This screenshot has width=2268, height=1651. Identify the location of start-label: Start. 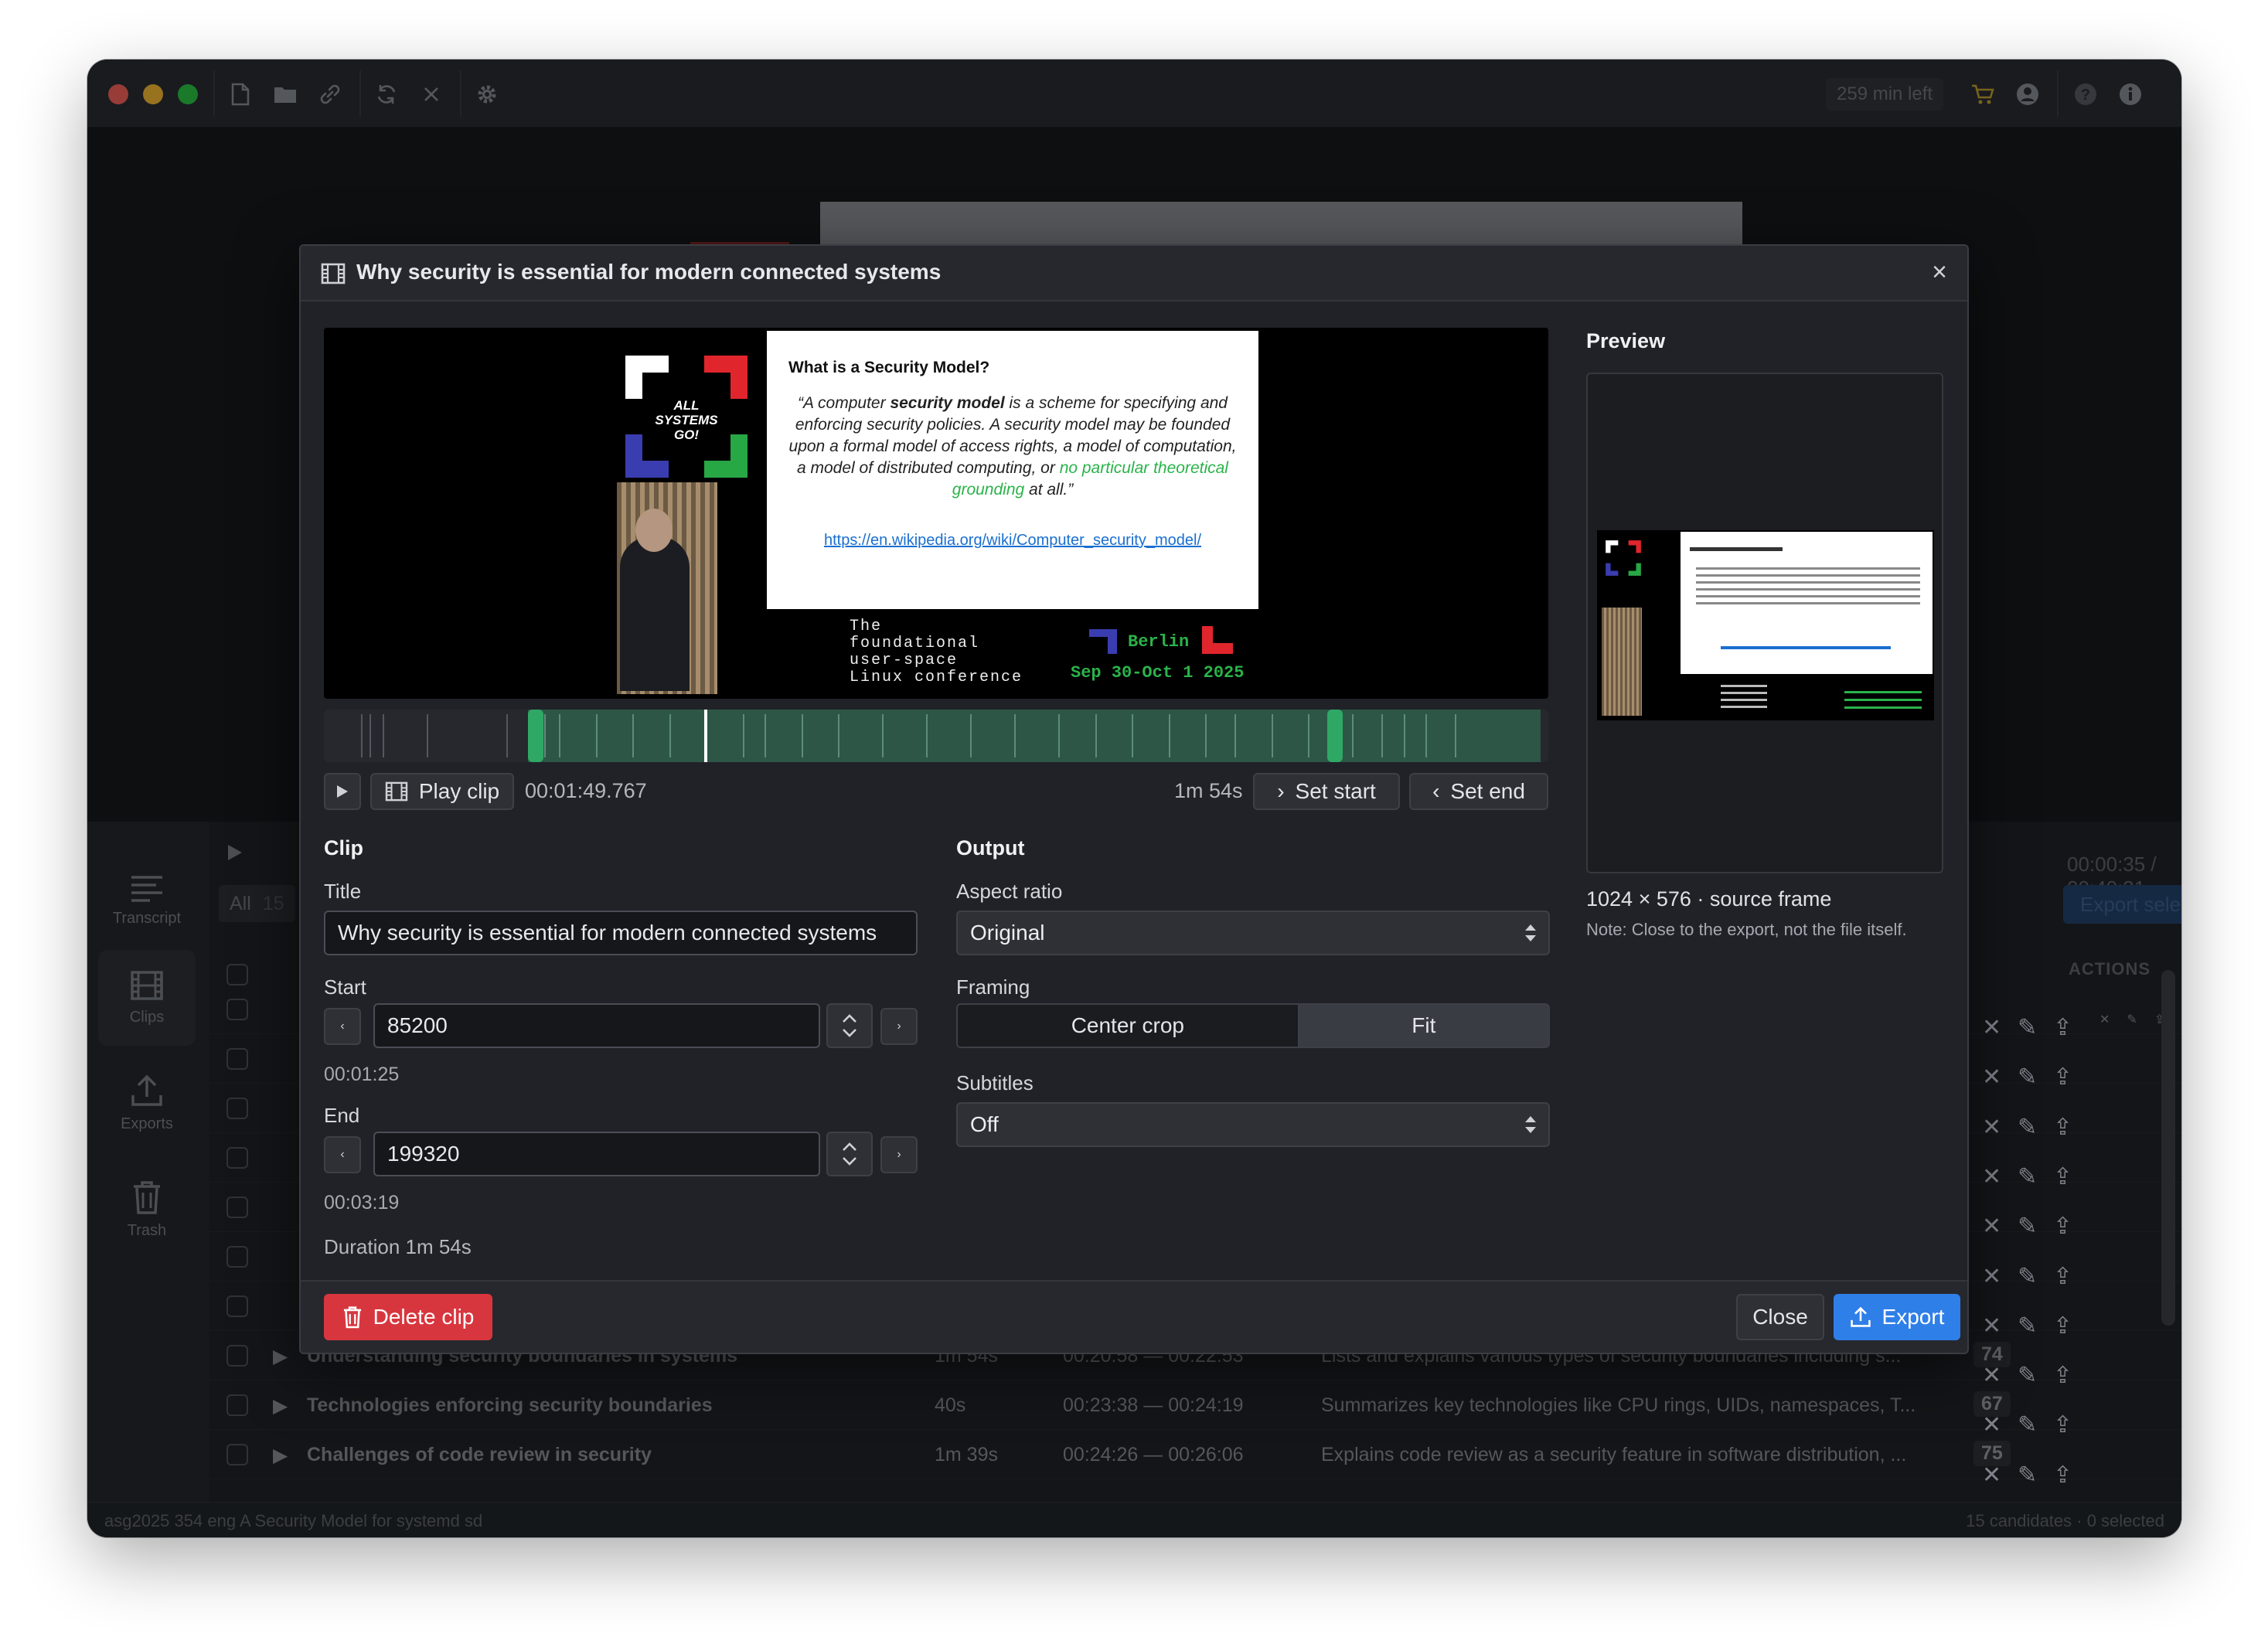
(345, 987).